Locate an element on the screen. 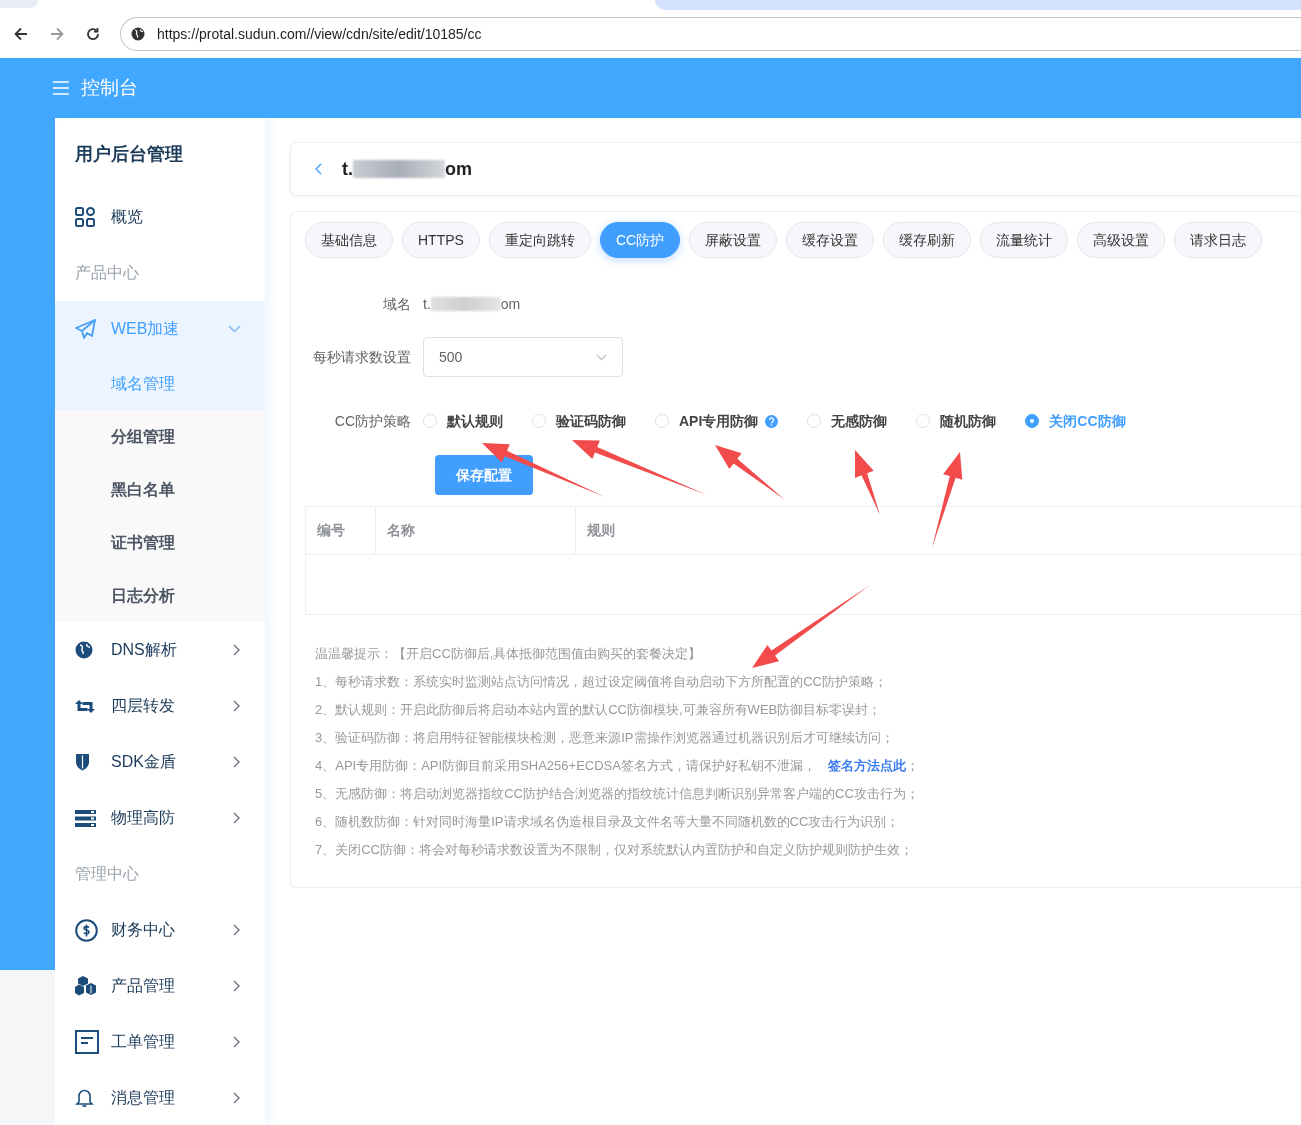 The image size is (1301, 1125). column-header: 编号 is located at coordinates (341, 530).